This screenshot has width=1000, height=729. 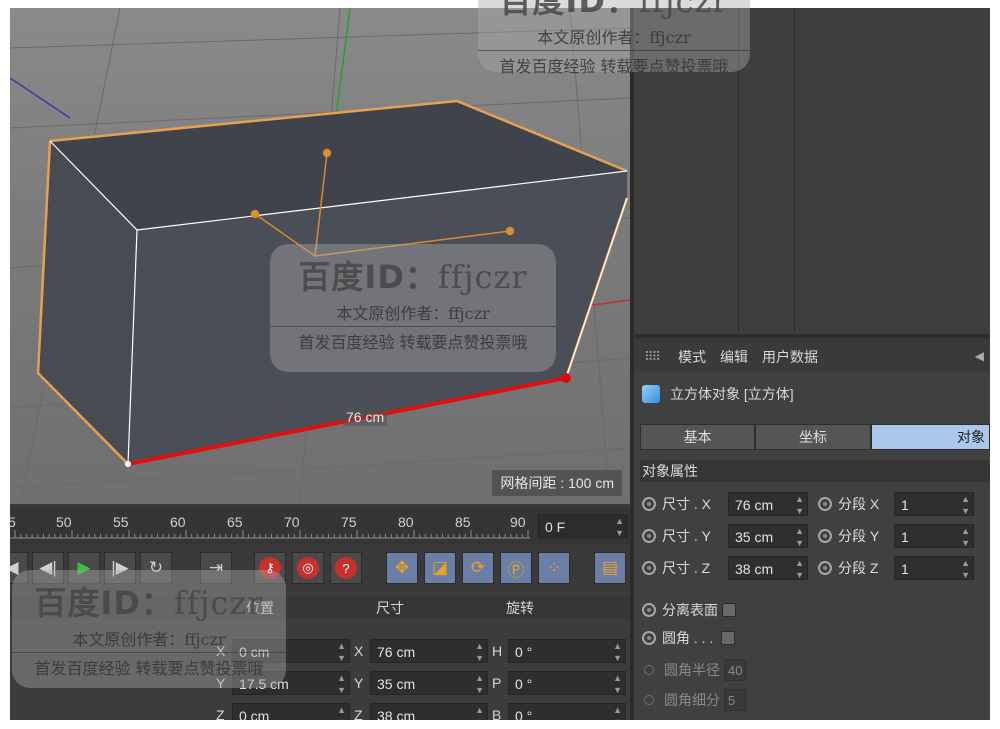 What do you see at coordinates (156, 568) in the screenshot?
I see `loop-icon: ↻` at bounding box center [156, 568].